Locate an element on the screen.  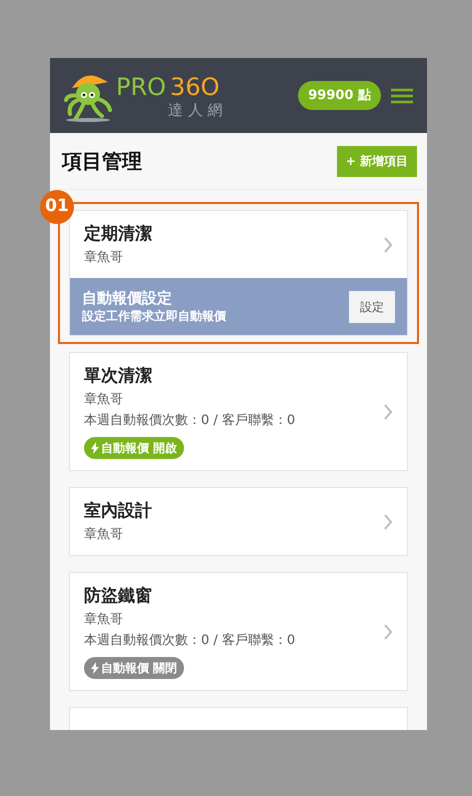
logo-subtitle: 達 人 網 is located at coordinates (195, 109).